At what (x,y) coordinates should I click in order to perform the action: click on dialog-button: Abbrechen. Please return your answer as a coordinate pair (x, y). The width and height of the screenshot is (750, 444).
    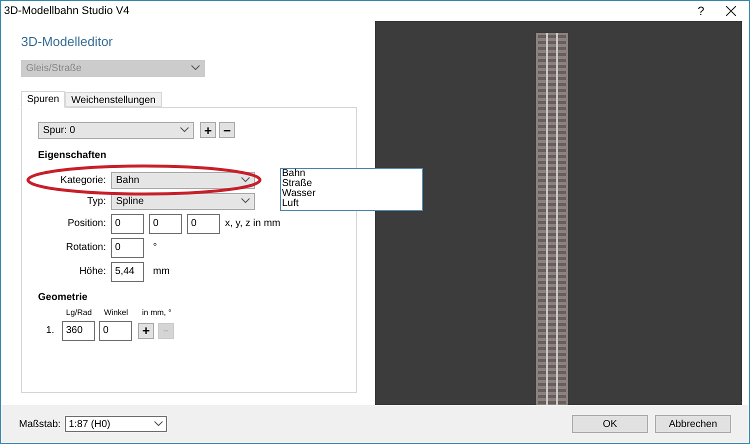
    Looking at the image, I should click on (693, 424).